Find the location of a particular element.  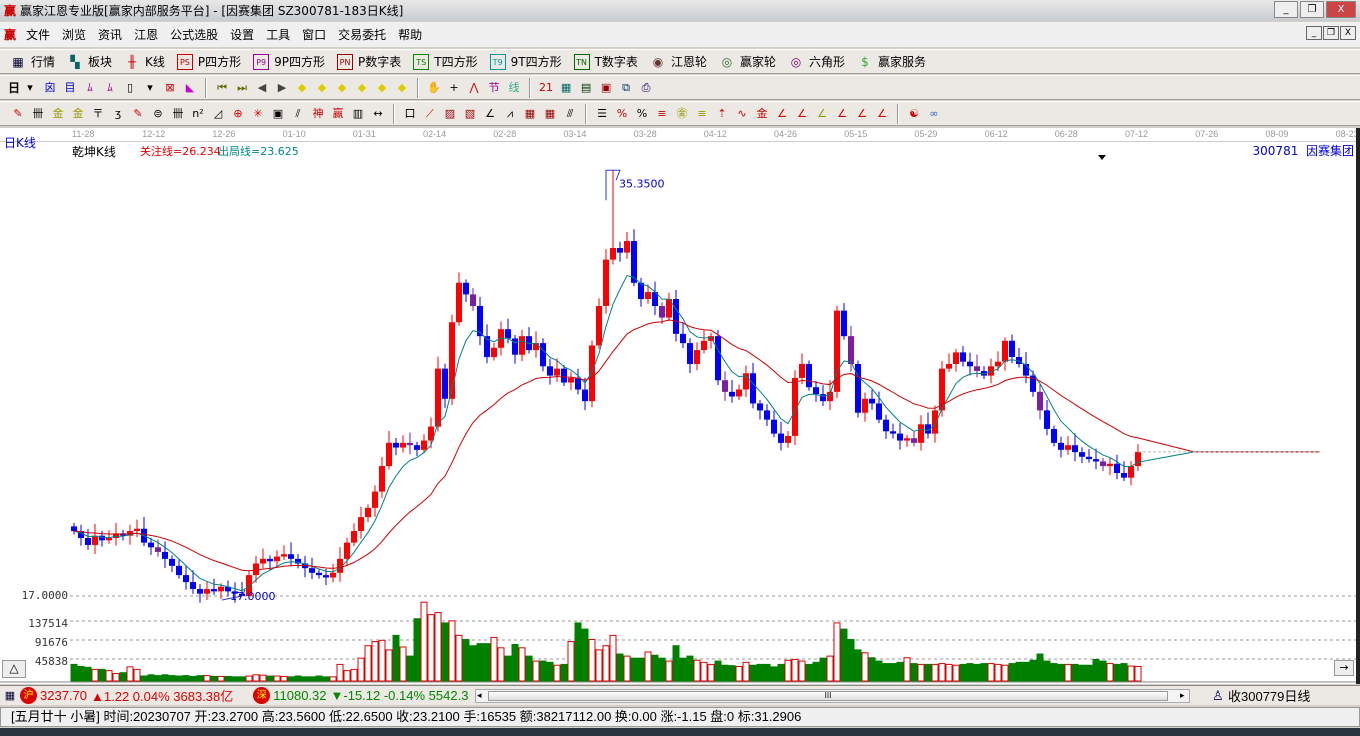

diamond-star-icon: ◆ is located at coordinates (382, 88).